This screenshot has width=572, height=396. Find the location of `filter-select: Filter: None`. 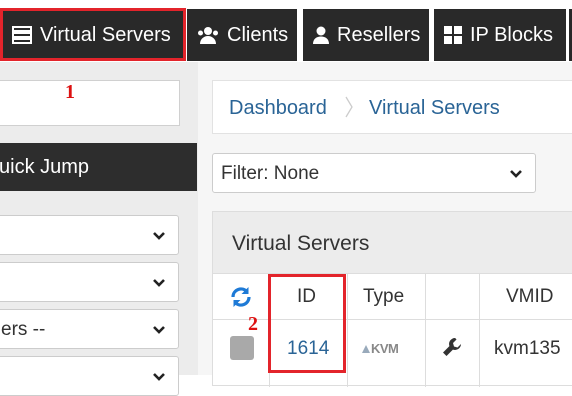

filter-select: Filter: None is located at coordinates (374, 173).